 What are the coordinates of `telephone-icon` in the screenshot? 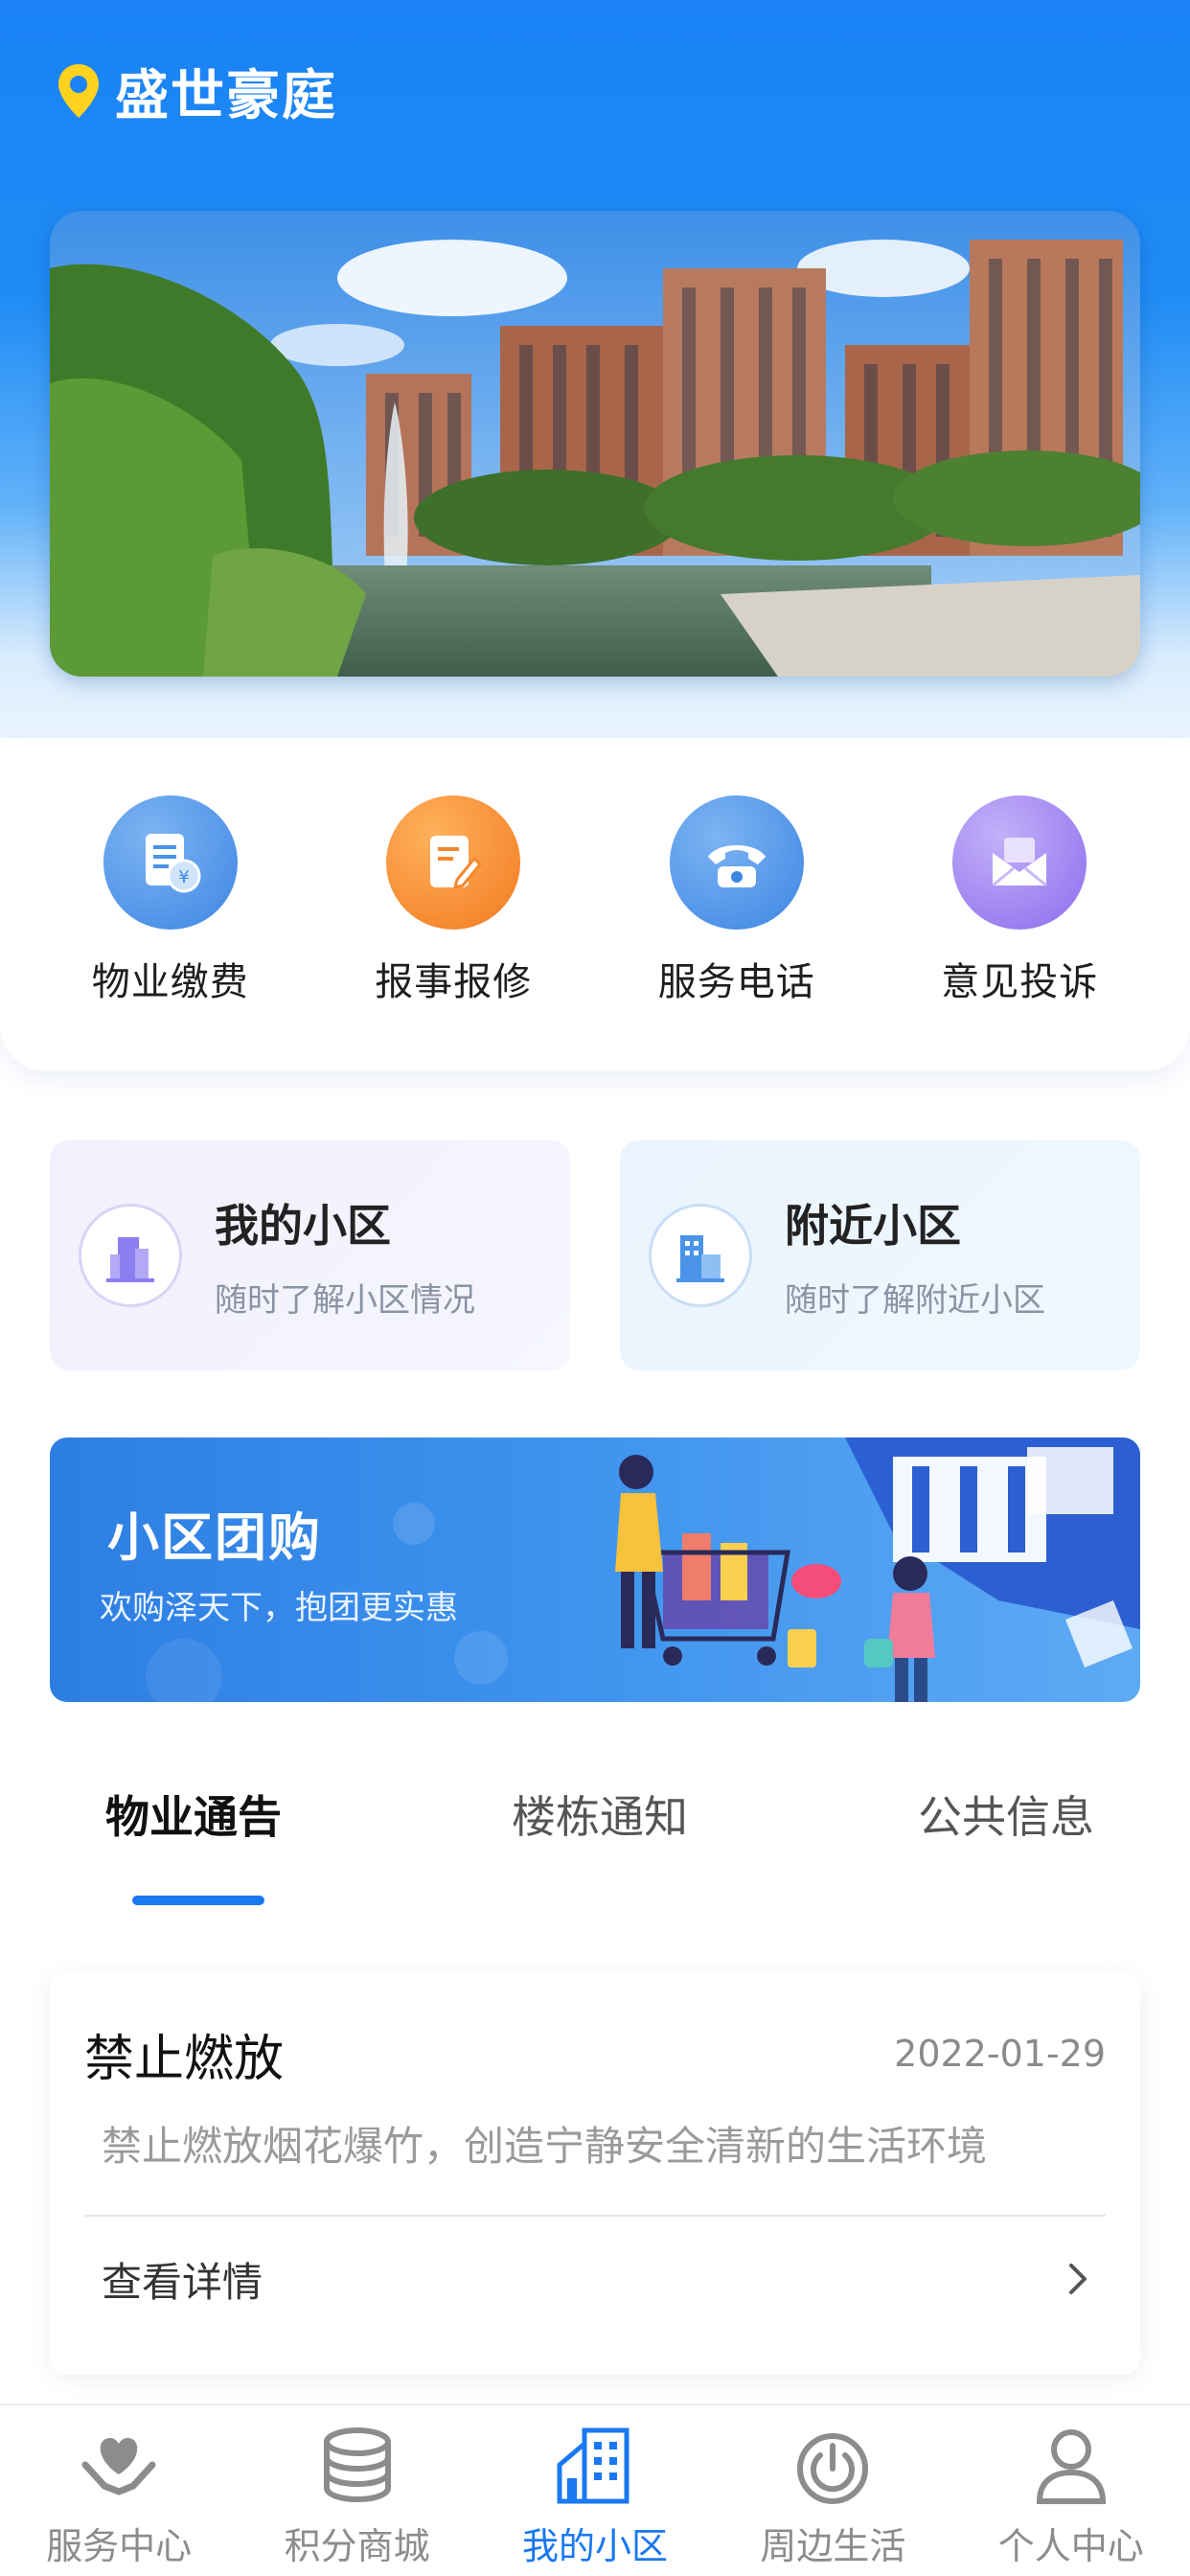 It's located at (736, 862).